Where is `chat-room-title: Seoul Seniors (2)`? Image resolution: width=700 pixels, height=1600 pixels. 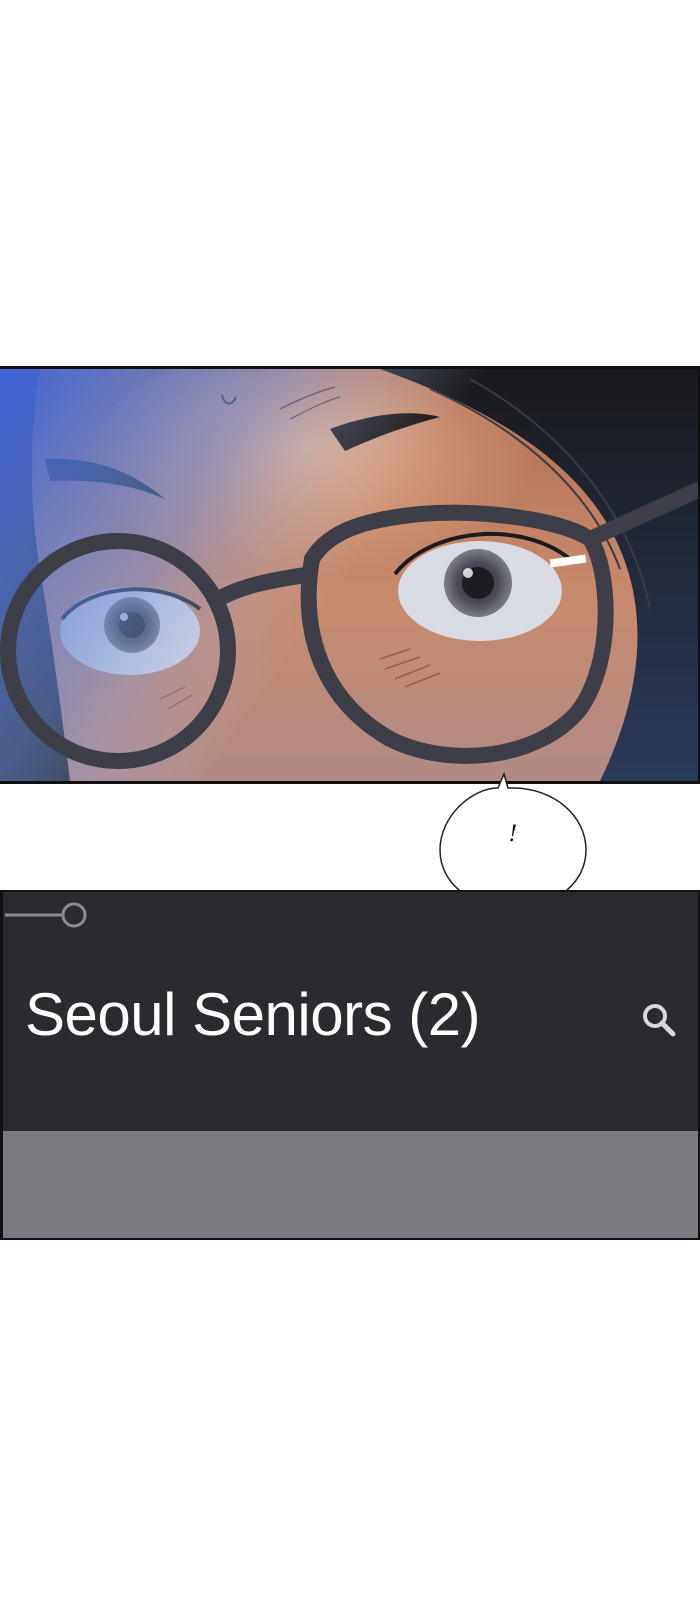
chat-room-title: Seoul Seniors (2) is located at coordinates (253, 1014).